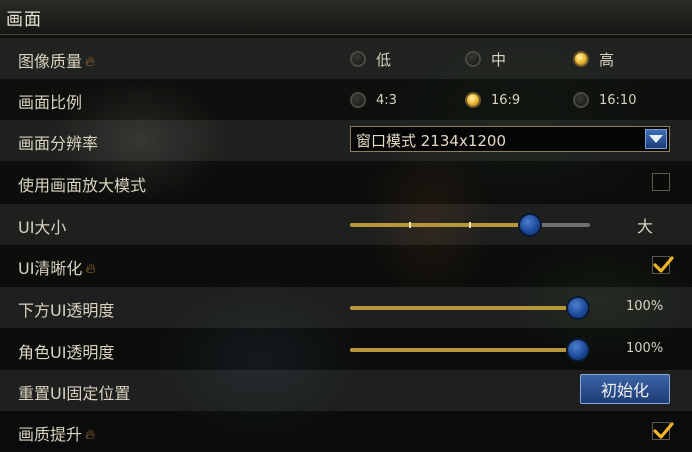 This screenshot has width=692, height=452. What do you see at coordinates (604, 100) in the screenshot?
I see `radio-ratio-16-10: 16:10` at bounding box center [604, 100].